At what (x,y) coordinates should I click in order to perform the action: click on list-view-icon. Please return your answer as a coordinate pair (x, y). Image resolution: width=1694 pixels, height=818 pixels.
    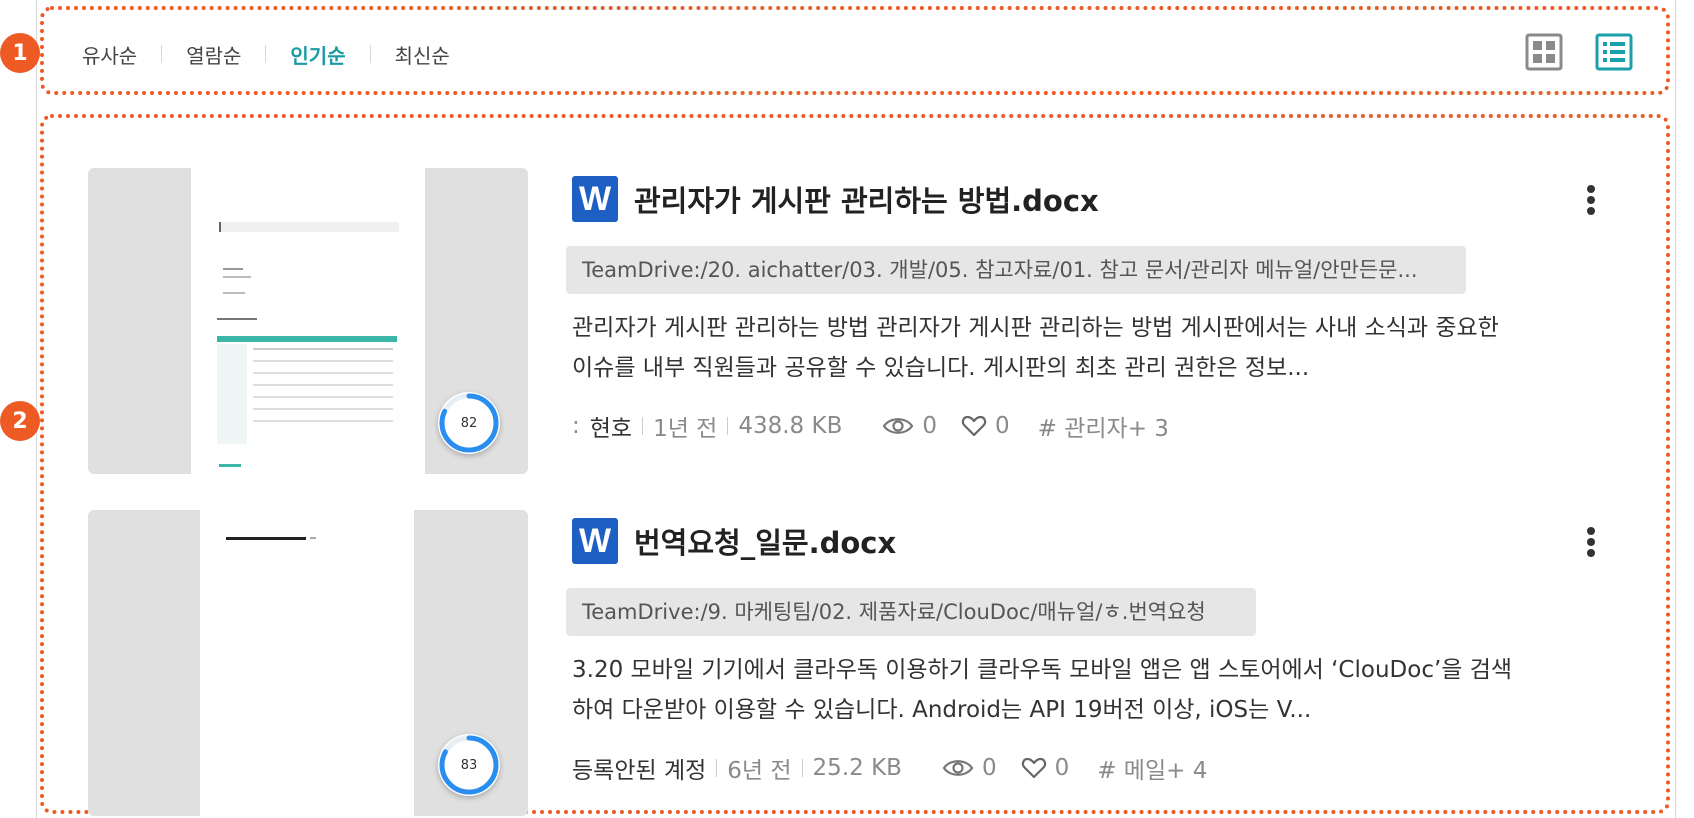
    Looking at the image, I should click on (1614, 52).